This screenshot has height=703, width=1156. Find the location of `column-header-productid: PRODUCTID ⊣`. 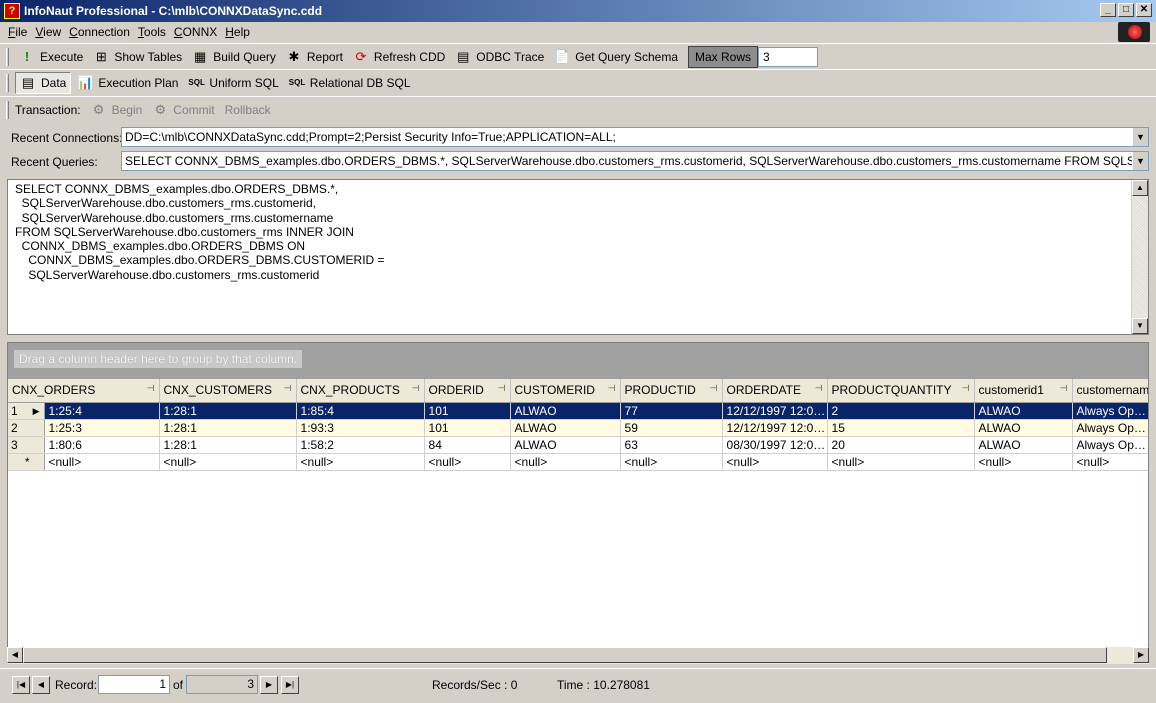

column-header-productid: PRODUCTID ⊣ is located at coordinates (671, 391).